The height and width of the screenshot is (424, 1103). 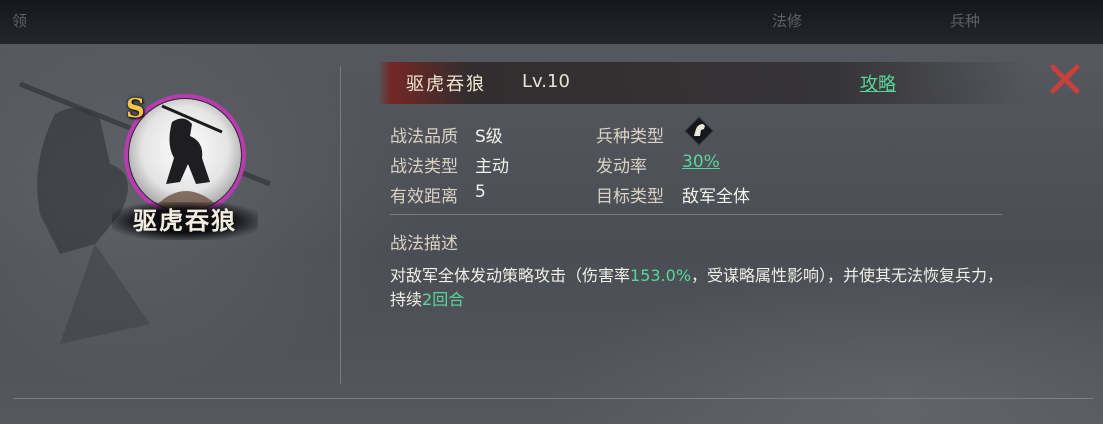 I want to click on description-part1: 对敌军全体发动策略攻击（伤害率, so click(x=510, y=275).